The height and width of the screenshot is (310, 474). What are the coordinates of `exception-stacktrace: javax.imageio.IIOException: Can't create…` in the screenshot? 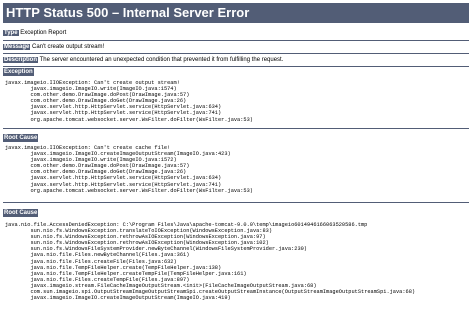 It's located at (129, 101).